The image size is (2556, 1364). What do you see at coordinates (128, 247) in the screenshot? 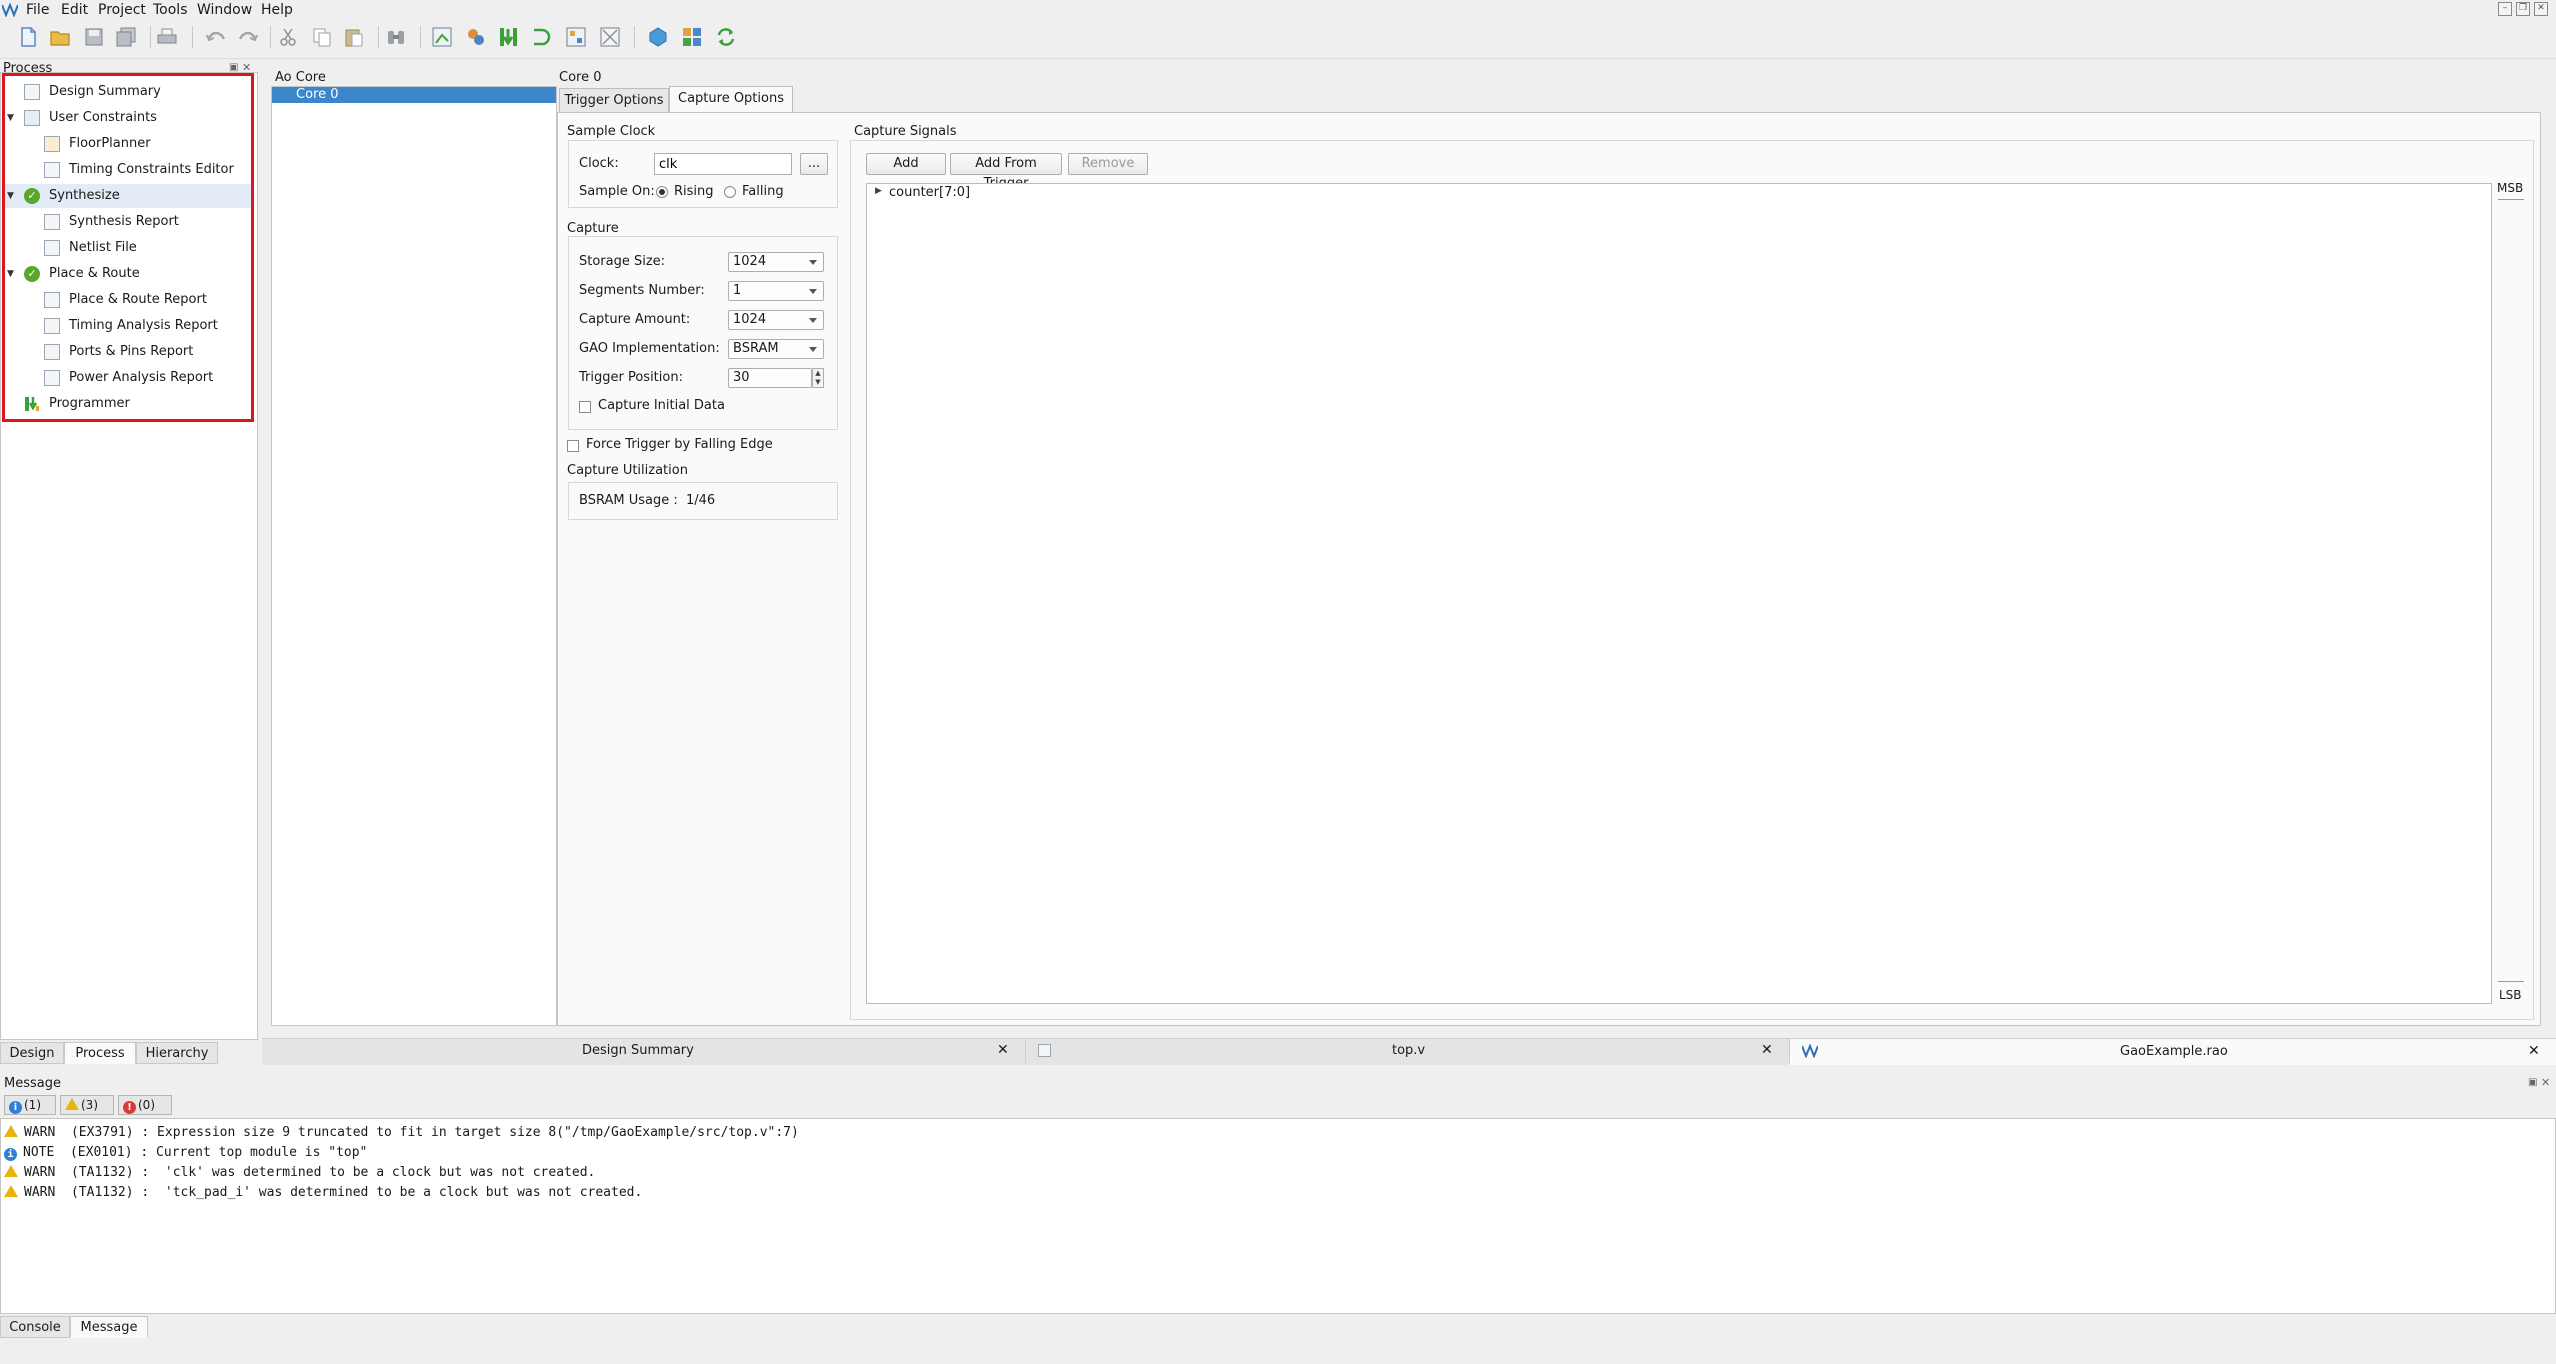
I see `highlight-box` at bounding box center [128, 247].